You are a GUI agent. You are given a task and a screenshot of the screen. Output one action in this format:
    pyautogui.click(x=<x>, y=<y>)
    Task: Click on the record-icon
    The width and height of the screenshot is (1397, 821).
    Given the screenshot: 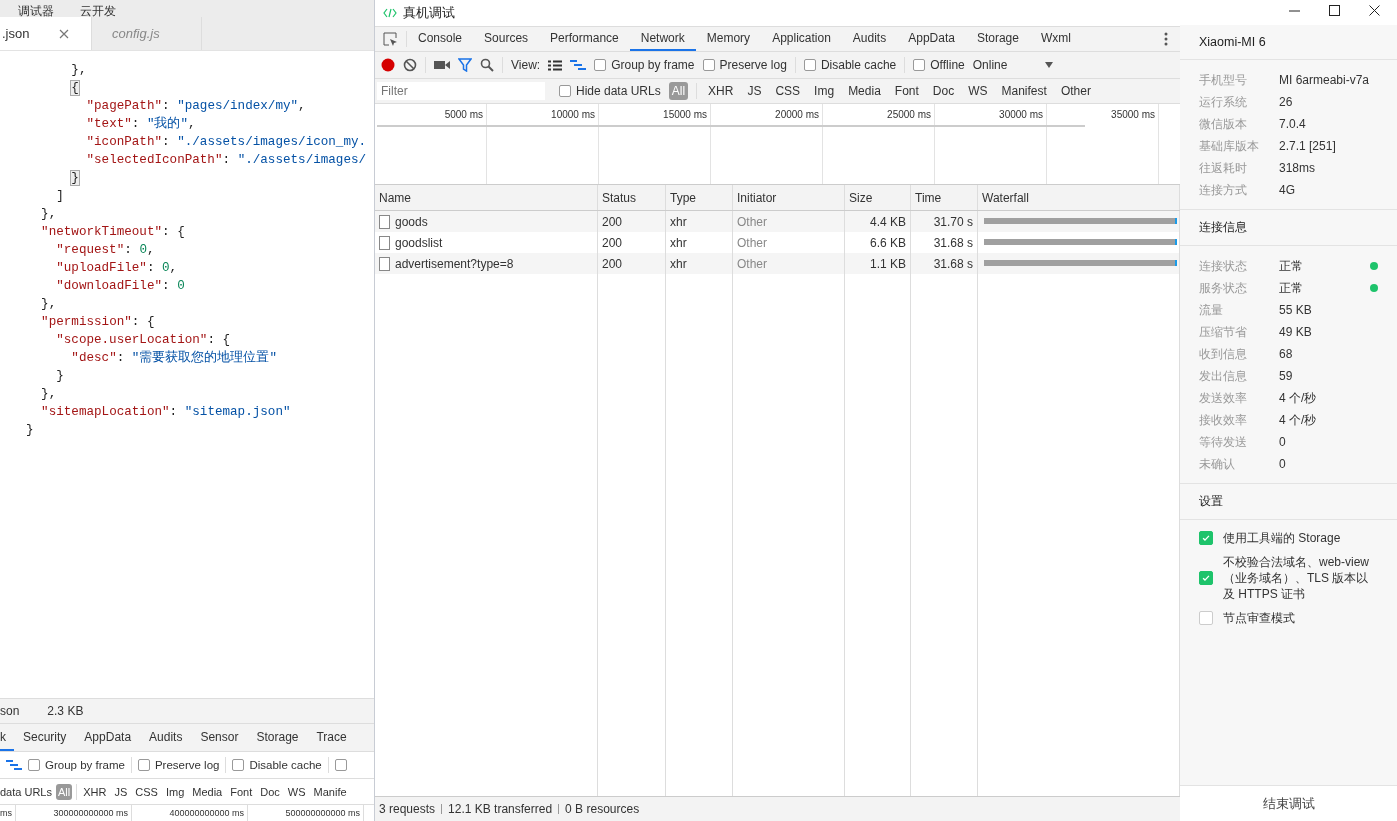 What is the action you would take?
    pyautogui.click(x=388, y=65)
    